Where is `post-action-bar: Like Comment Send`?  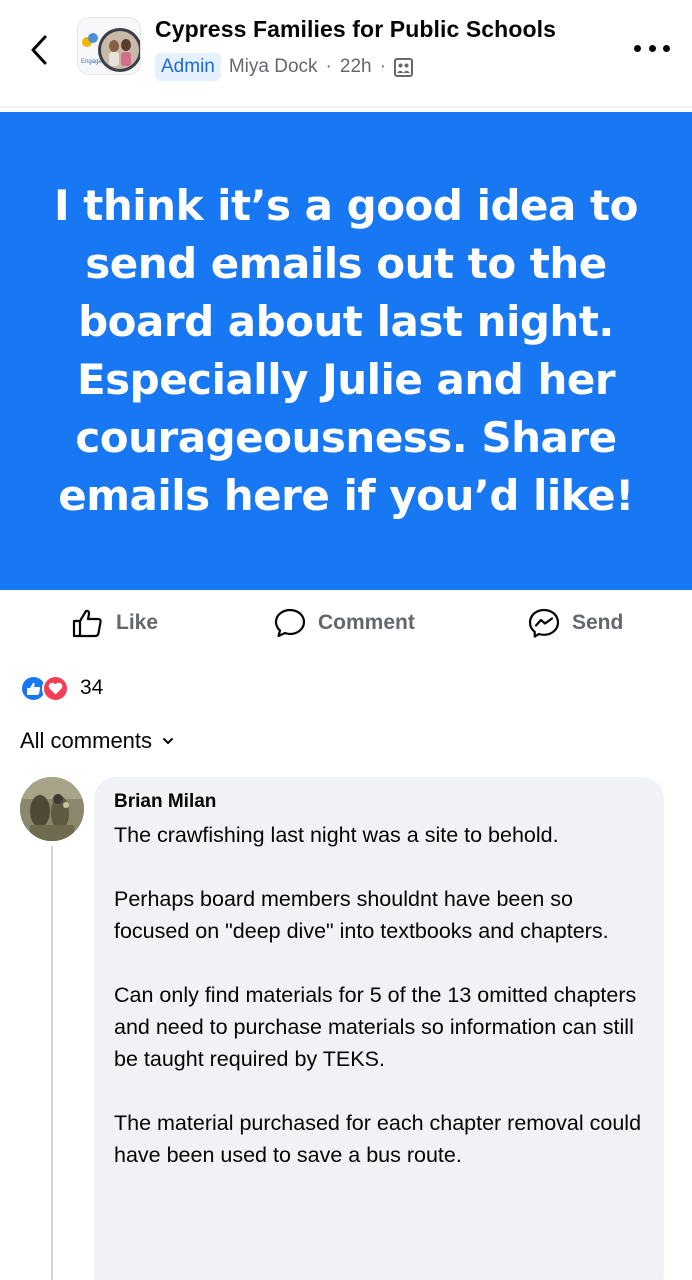 post-action-bar: Like Comment Send is located at coordinates (346, 624).